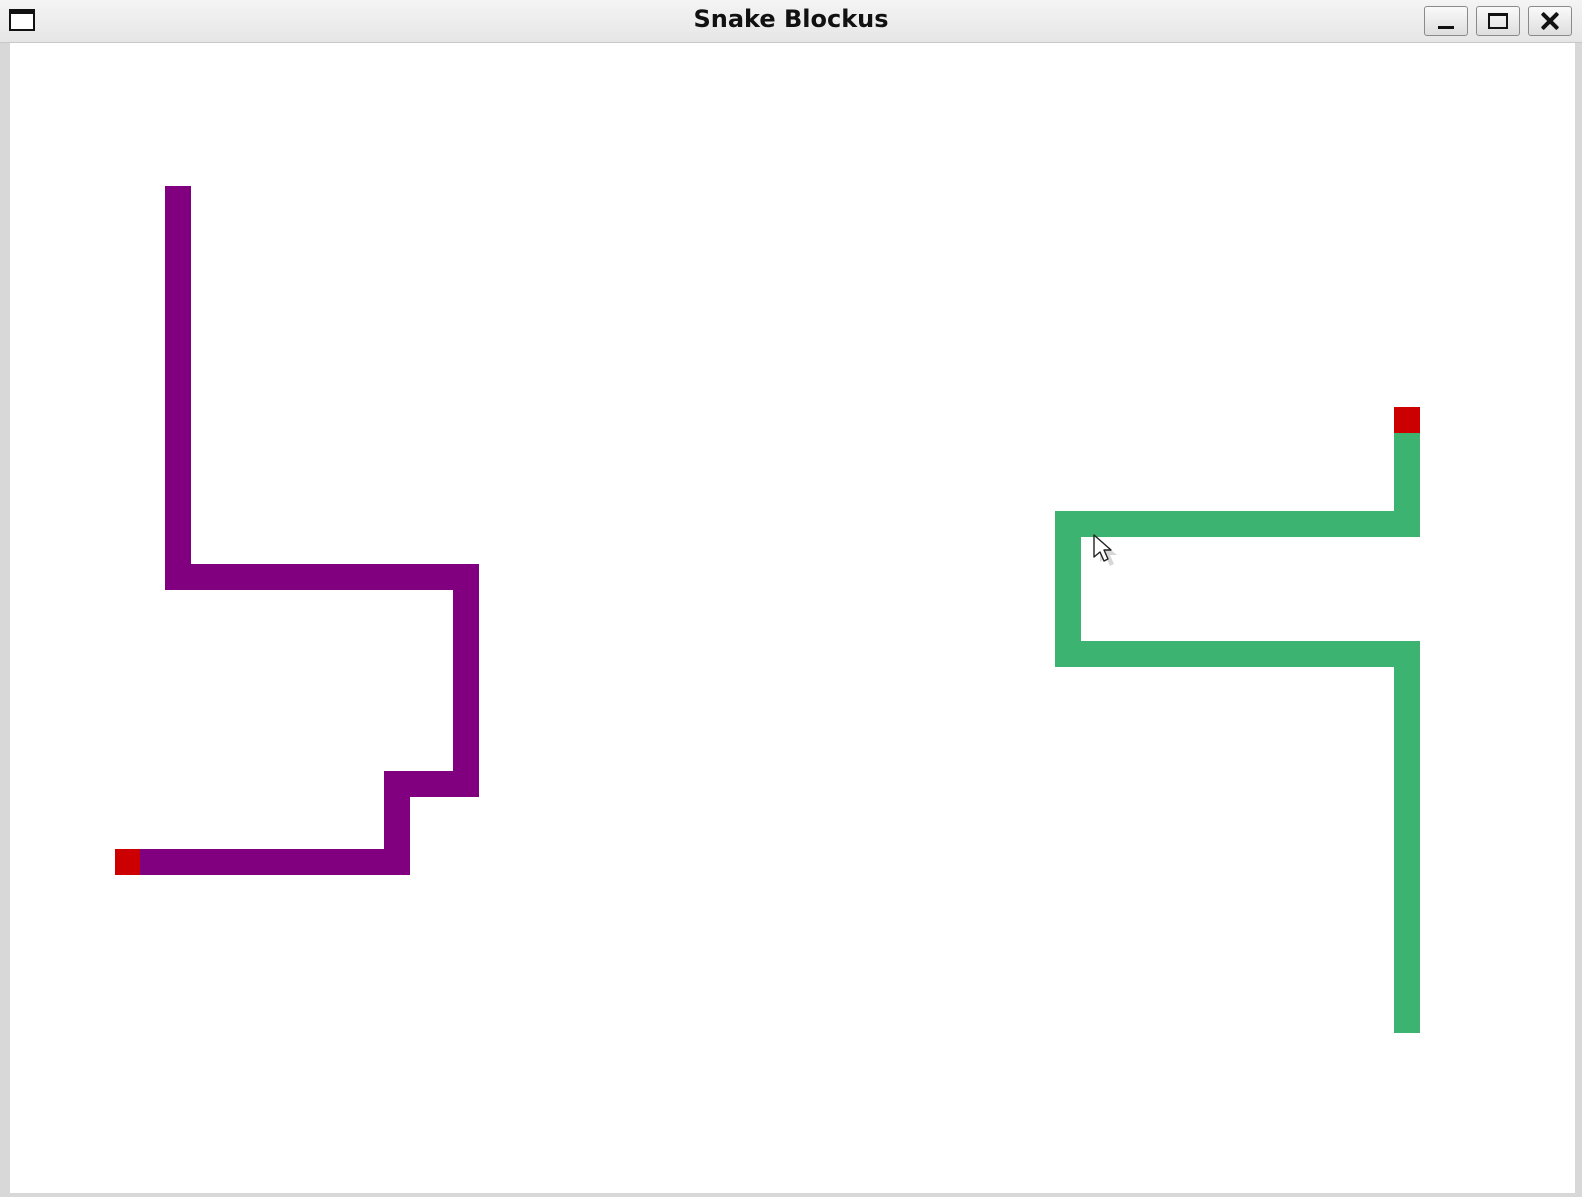 The image size is (1582, 1197). Describe the element at coordinates (302, 530) in the screenshot. I see `purple-snake` at that location.